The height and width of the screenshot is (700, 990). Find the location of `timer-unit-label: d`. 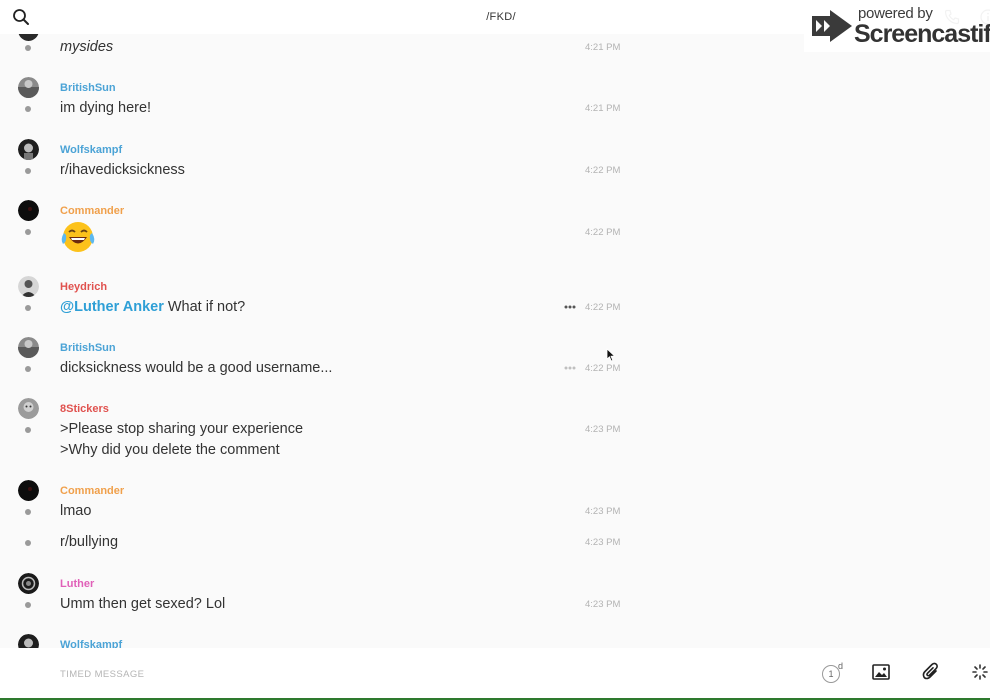

timer-unit-label: d is located at coordinates (841, 666).